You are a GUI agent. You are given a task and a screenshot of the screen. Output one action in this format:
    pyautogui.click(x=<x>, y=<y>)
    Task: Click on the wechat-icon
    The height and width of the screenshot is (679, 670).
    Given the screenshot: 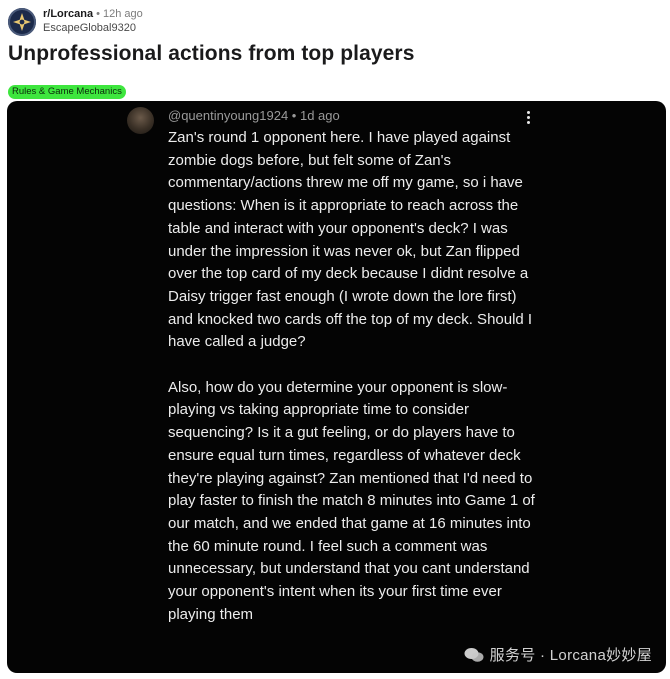 What is the action you would take?
    pyautogui.click(x=474, y=655)
    